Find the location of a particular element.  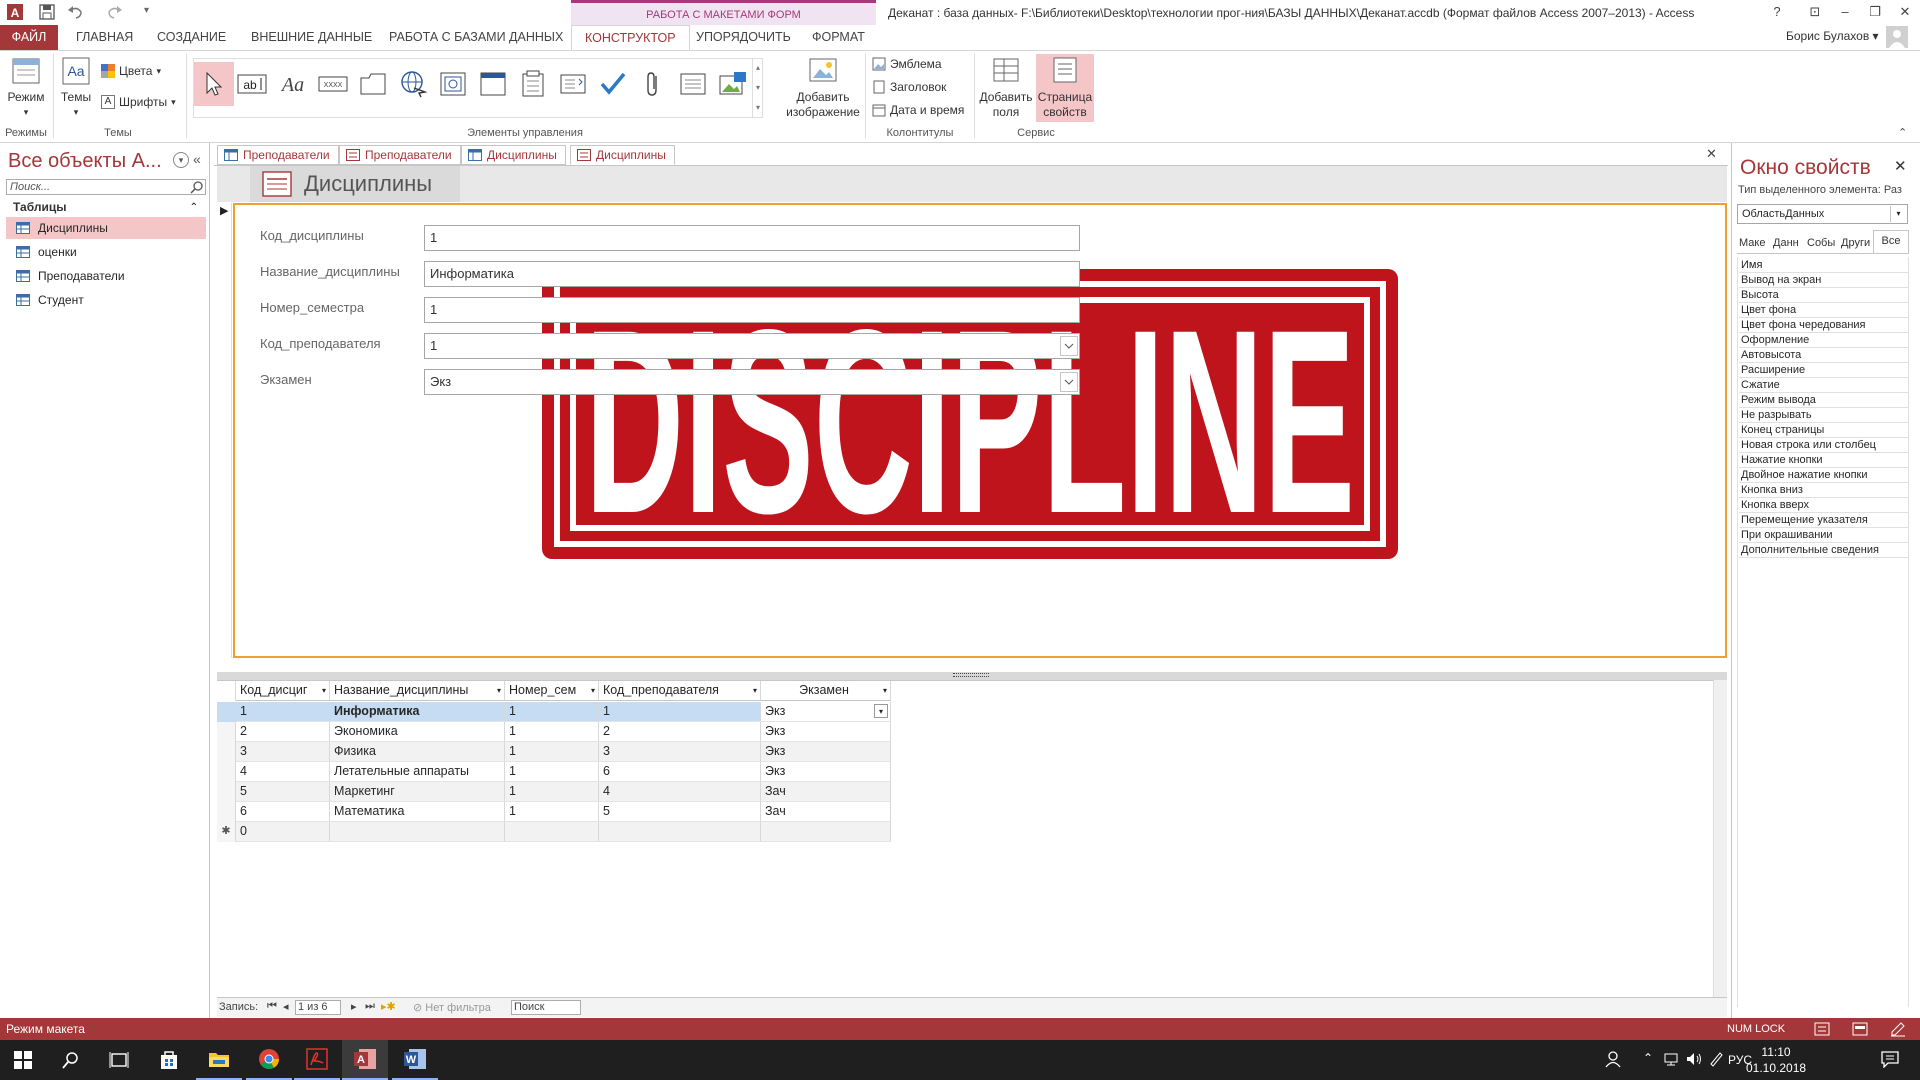

tab-database-tools: РАБОТА С БАЗАМИ ДАННЫХ is located at coordinates (476, 37).